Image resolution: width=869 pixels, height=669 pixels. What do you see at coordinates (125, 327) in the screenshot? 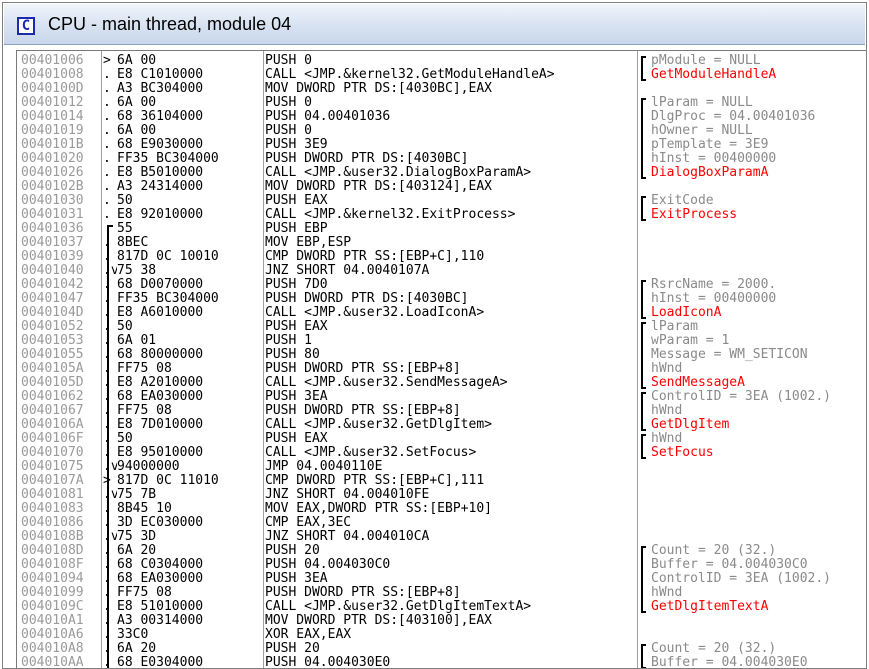
I see `row-hex-dump: 50` at bounding box center [125, 327].